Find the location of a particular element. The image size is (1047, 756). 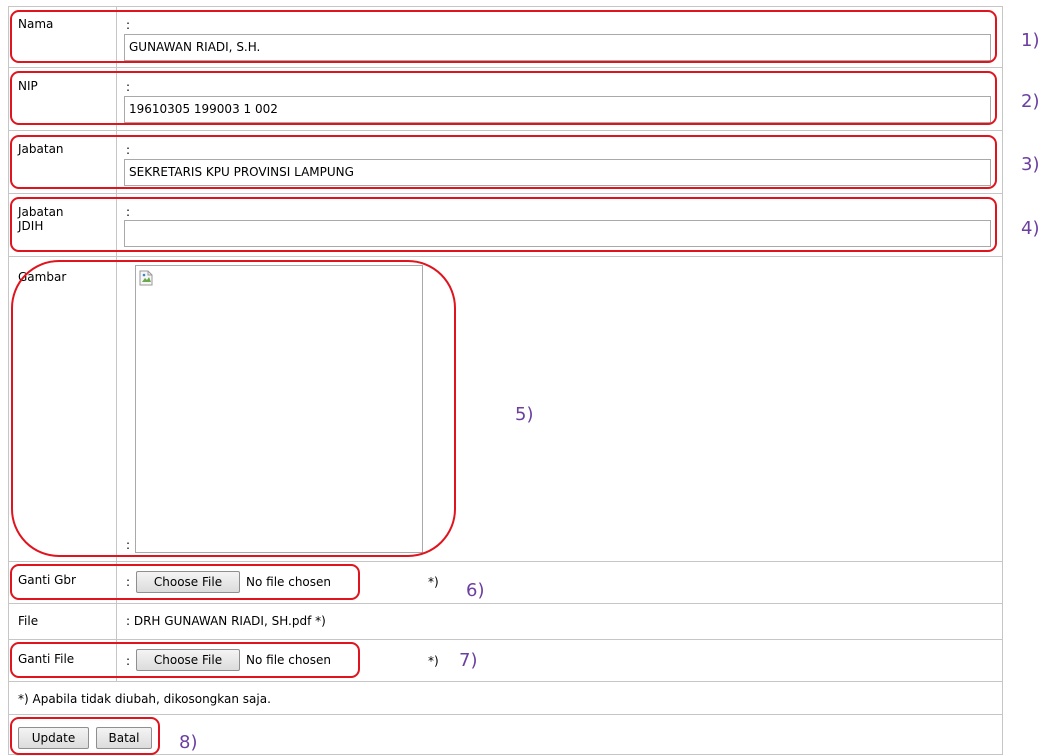

annotation-number-6: 6) is located at coordinates (475, 590).